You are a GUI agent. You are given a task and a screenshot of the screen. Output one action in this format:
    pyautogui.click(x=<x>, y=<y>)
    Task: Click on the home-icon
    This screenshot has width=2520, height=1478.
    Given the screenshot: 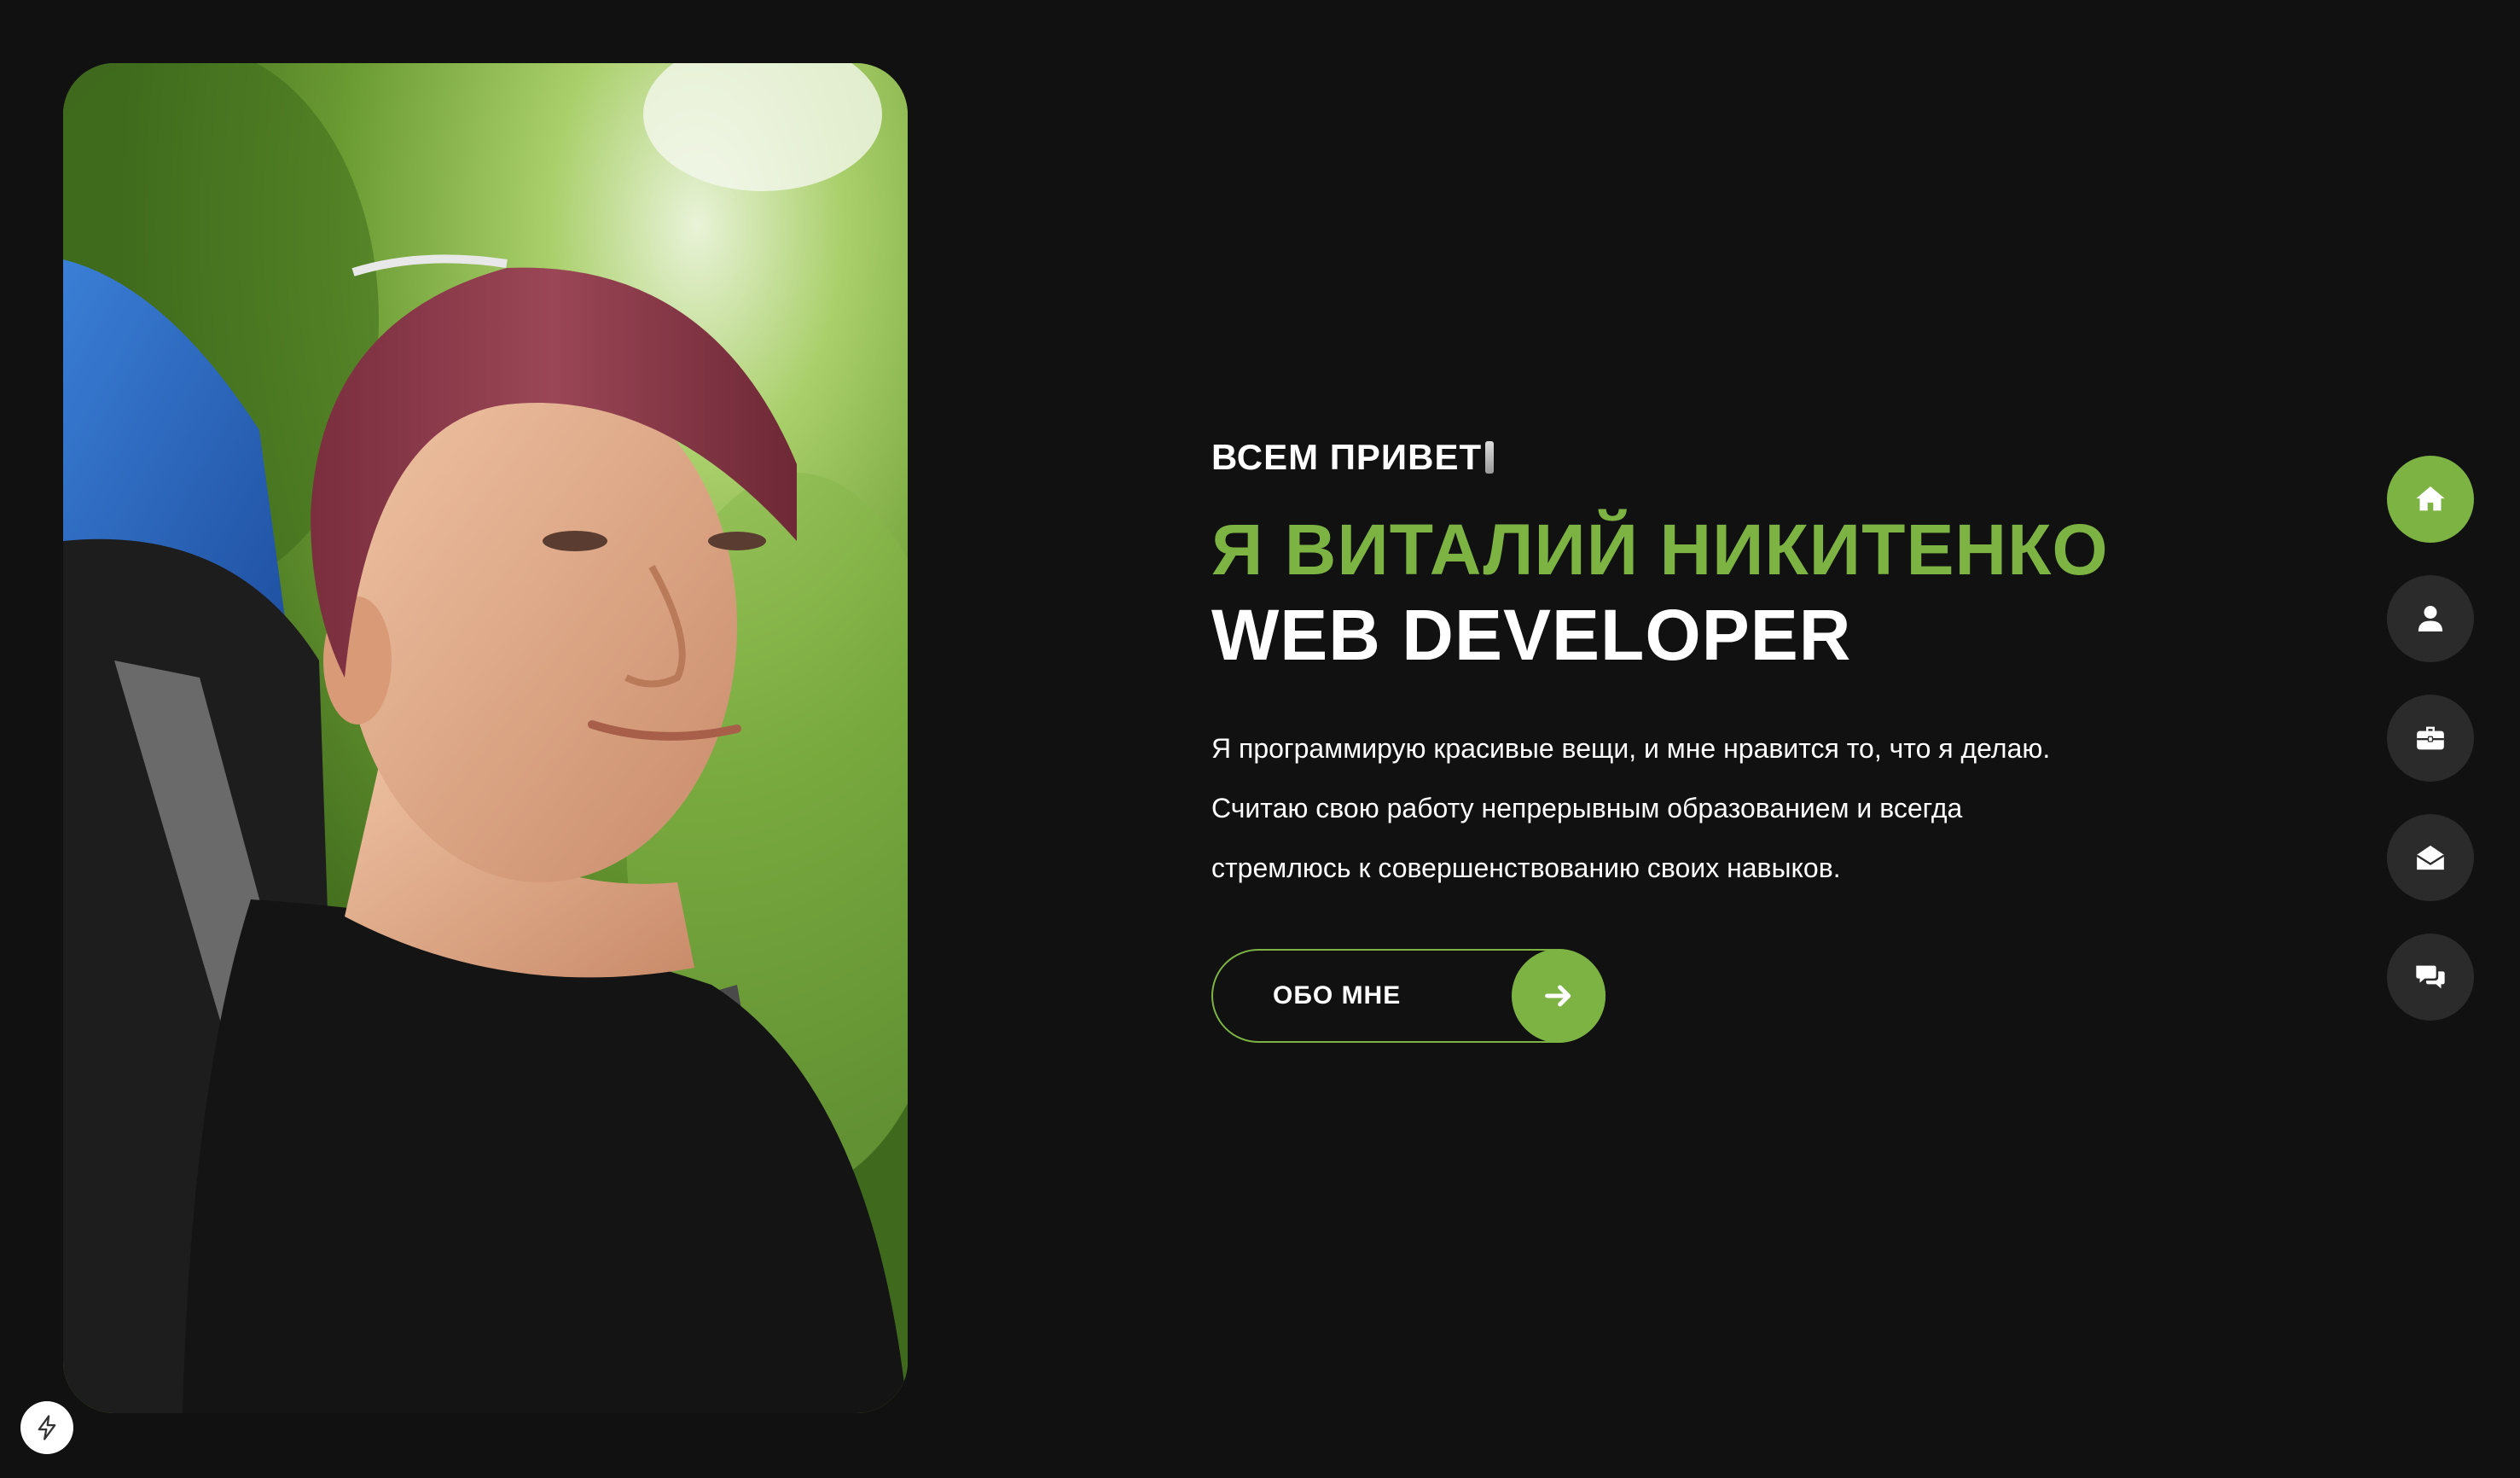 What is the action you would take?
    pyautogui.click(x=2430, y=498)
    